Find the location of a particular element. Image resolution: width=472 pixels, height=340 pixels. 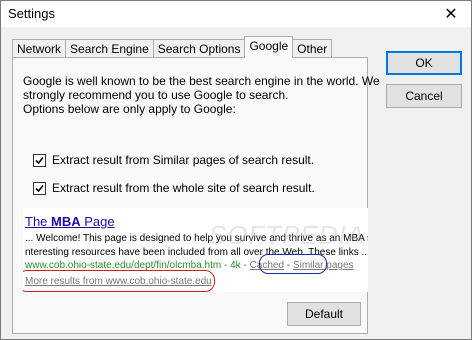

result-title: The MBA Page is located at coordinates (70, 221).